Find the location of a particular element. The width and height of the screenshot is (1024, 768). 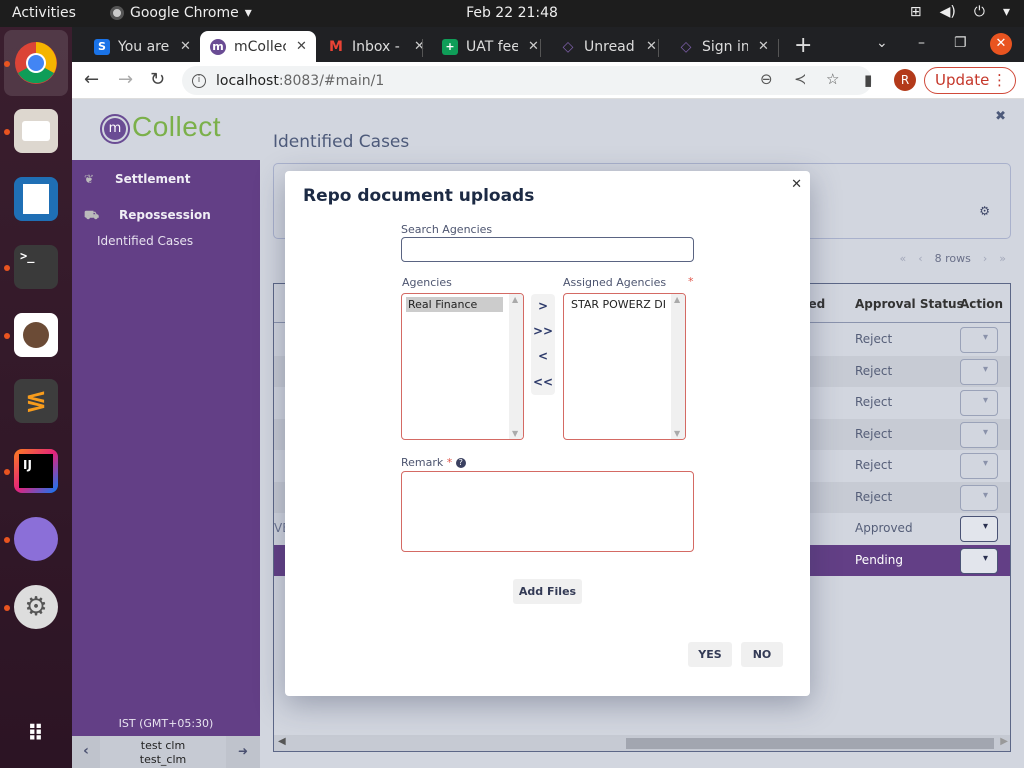

logo: m Collect is located at coordinates (166, 129).